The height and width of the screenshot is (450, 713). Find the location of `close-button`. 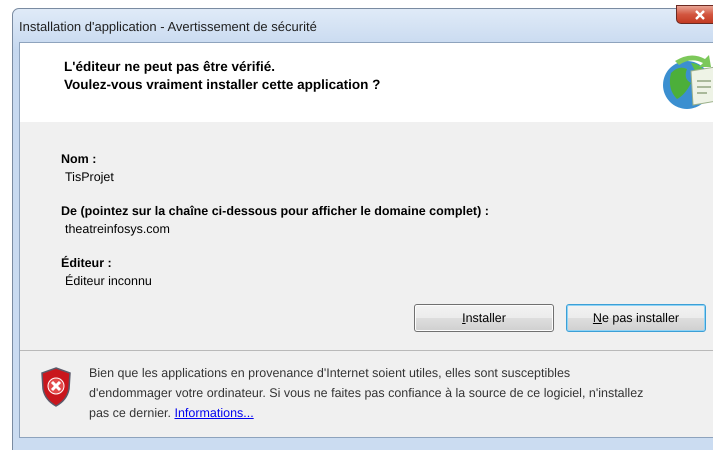

close-button is located at coordinates (694, 14).